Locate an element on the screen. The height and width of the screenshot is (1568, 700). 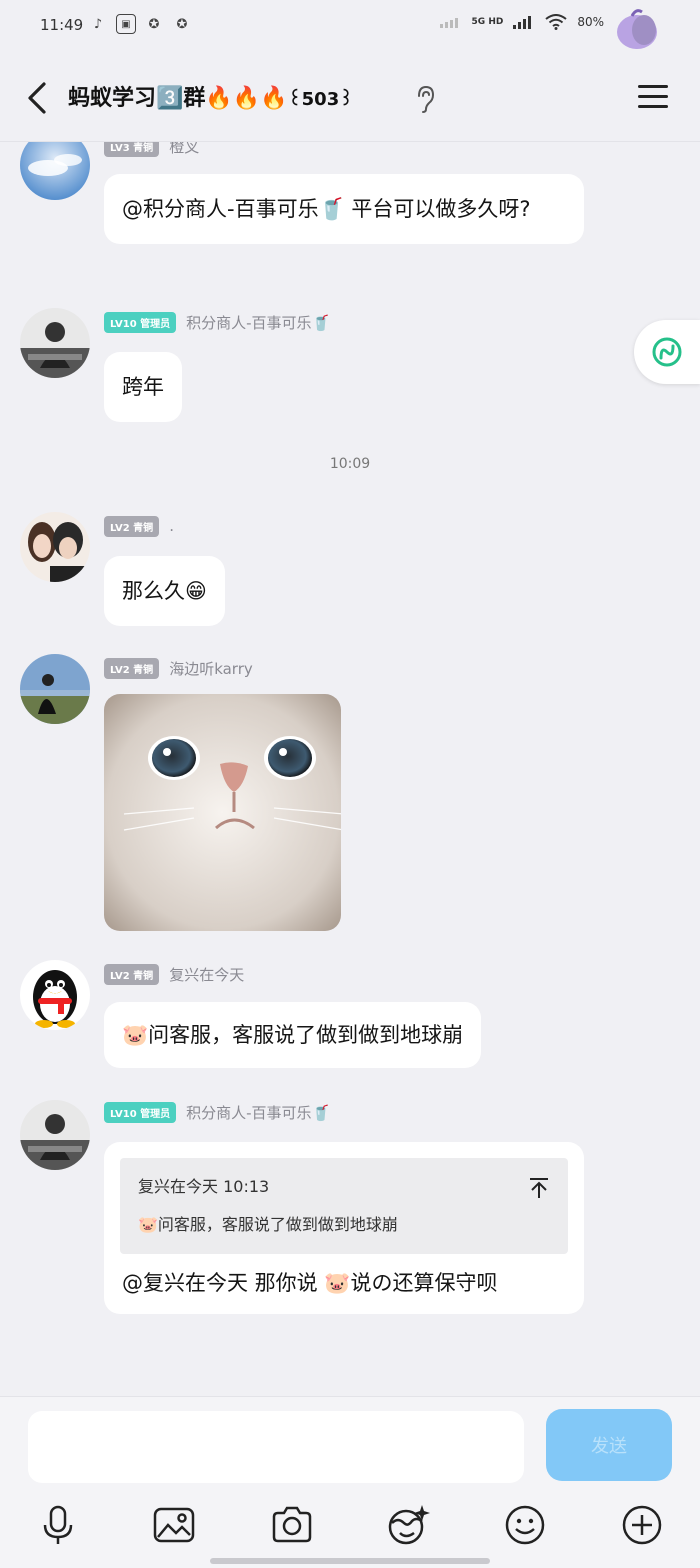
battery-level: 80% is located at coordinates (590, 22).